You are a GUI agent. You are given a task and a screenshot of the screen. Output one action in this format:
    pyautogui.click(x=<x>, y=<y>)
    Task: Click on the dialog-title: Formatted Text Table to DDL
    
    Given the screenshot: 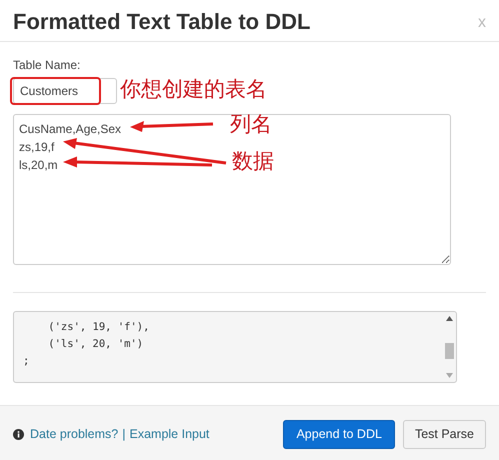 What is the action you would take?
    pyautogui.click(x=161, y=22)
    